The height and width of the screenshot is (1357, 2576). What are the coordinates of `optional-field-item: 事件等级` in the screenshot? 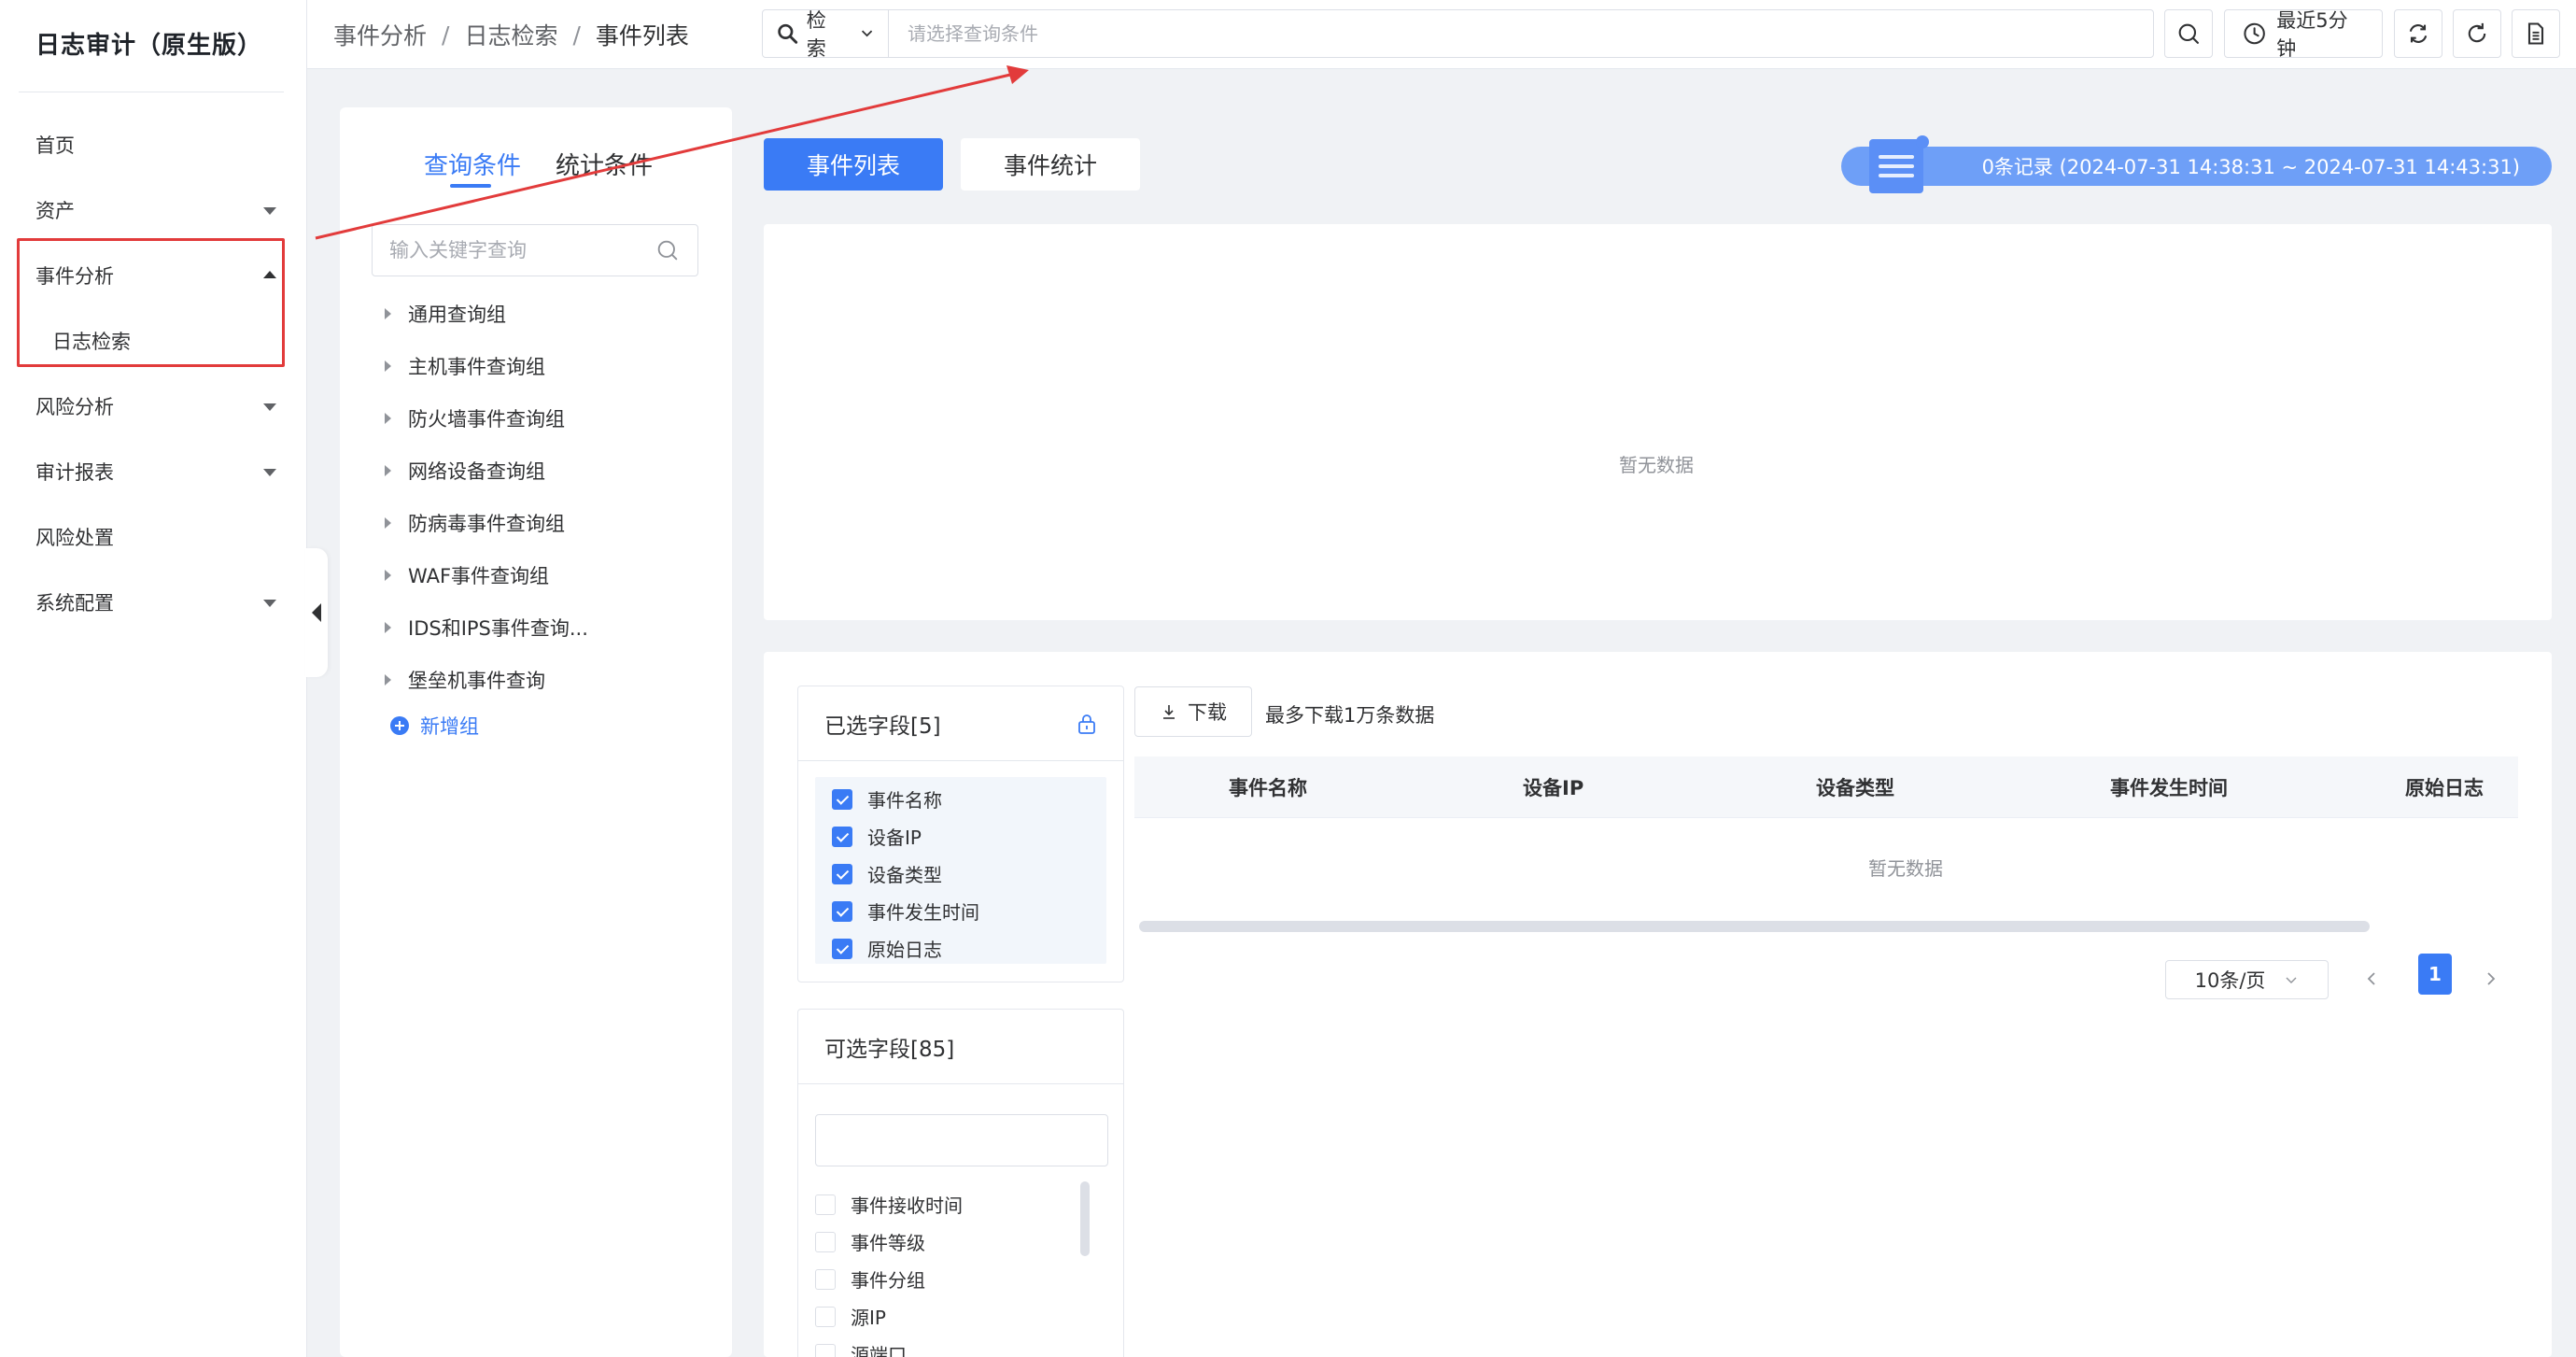 It's located at (870, 1241).